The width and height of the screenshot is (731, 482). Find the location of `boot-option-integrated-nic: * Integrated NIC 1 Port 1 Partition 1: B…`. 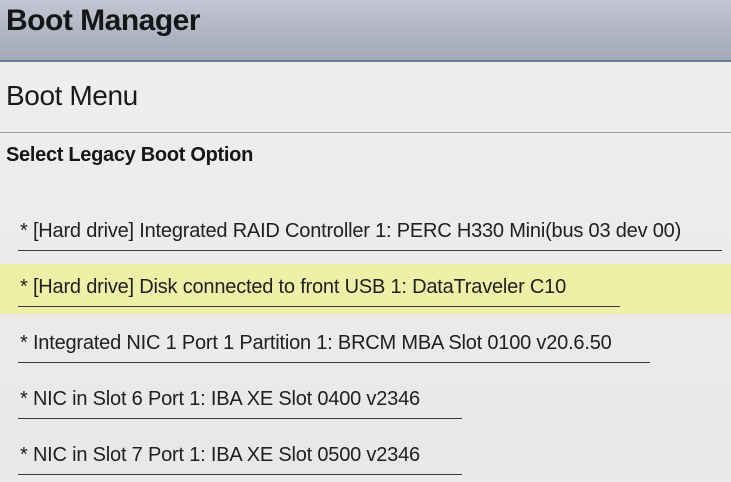

boot-option-integrated-nic: * Integrated NIC 1 Port 1 Partition 1: B… is located at coordinates (365, 345).